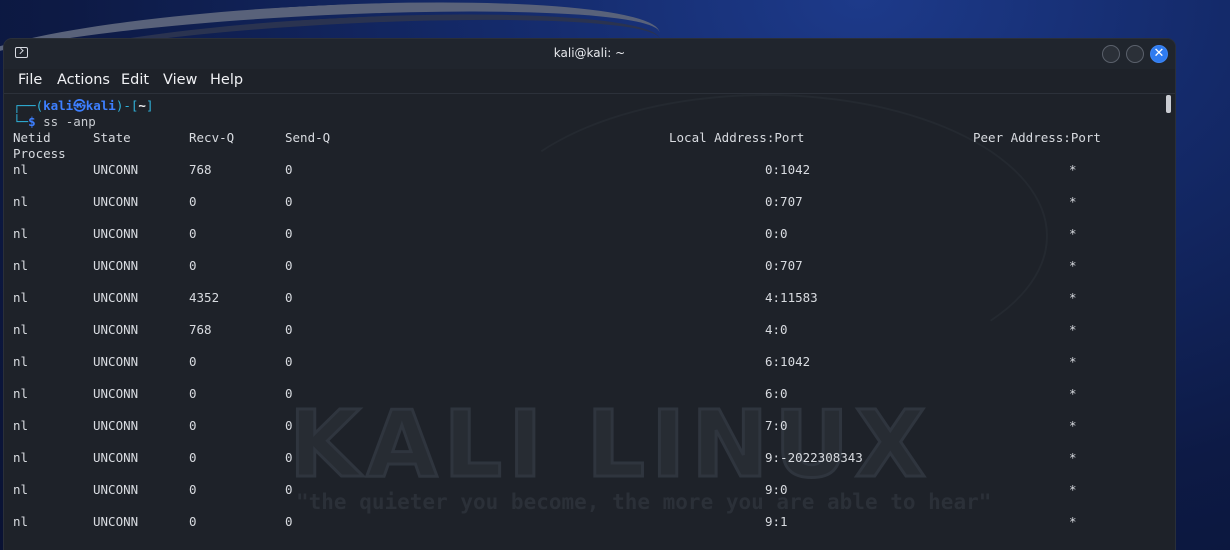  Describe the element at coordinates (127, 105) in the screenshot. I see `prompt-frame-mid: )-[` at that location.